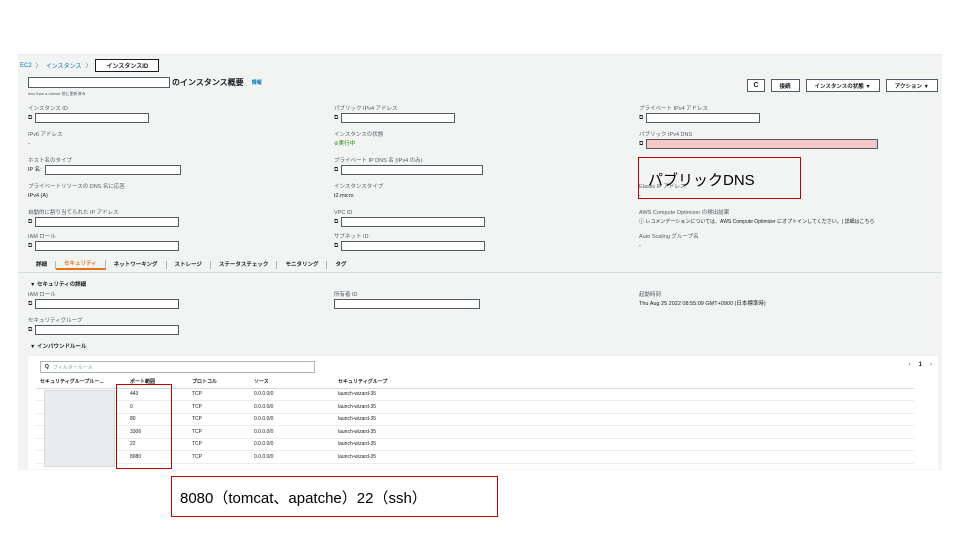 The image size is (960, 540). What do you see at coordinates (345, 144) in the screenshot?
I see `state-value: ⊘実行中` at bounding box center [345, 144].